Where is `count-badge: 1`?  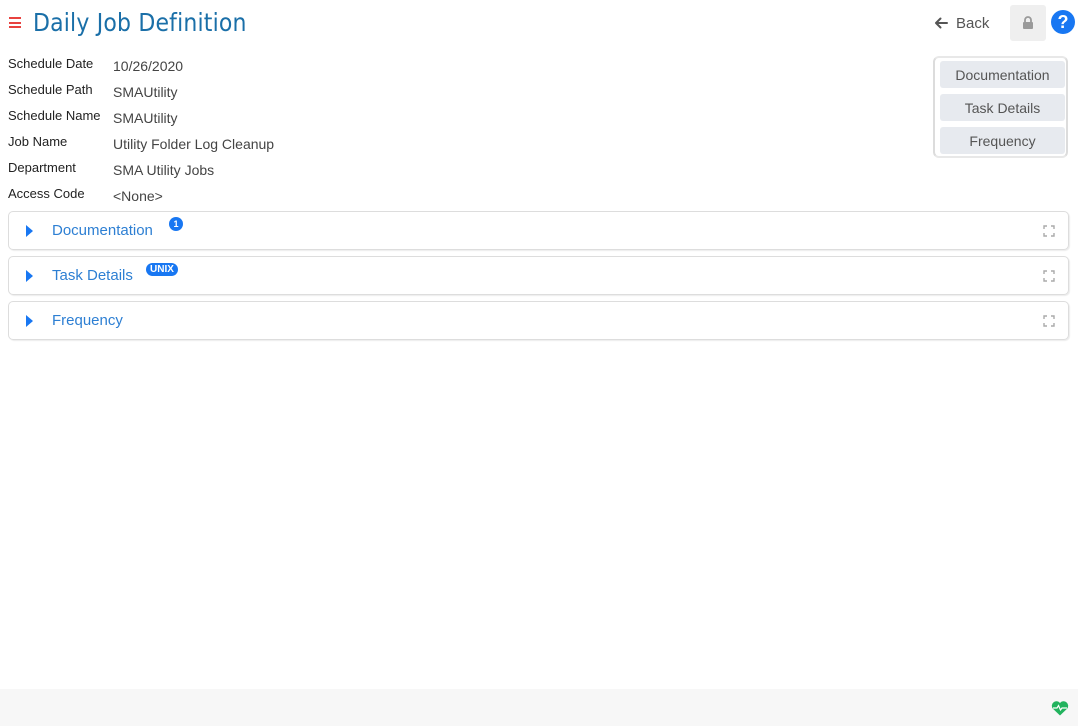 count-badge: 1 is located at coordinates (176, 224).